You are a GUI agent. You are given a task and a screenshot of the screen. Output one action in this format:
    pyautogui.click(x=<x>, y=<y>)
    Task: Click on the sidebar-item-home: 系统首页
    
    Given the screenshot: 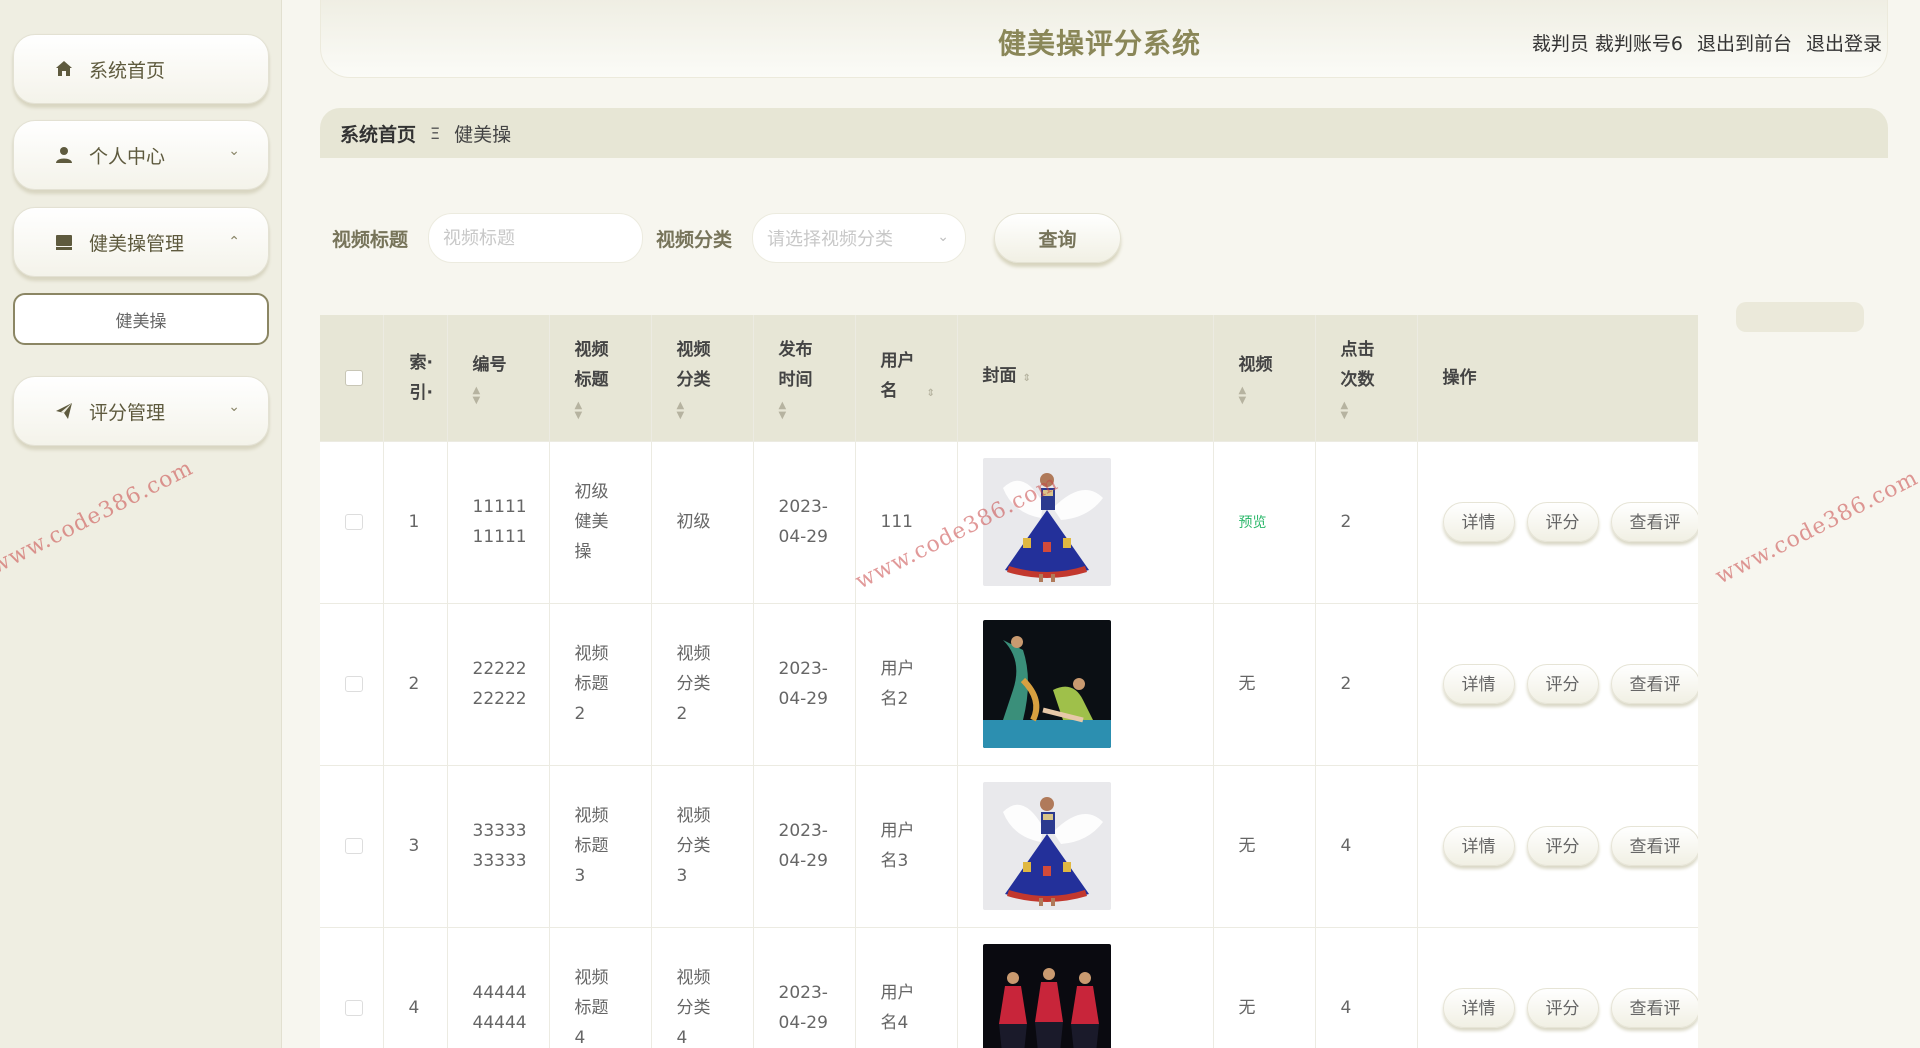 What is the action you would take?
    pyautogui.click(x=141, y=69)
    